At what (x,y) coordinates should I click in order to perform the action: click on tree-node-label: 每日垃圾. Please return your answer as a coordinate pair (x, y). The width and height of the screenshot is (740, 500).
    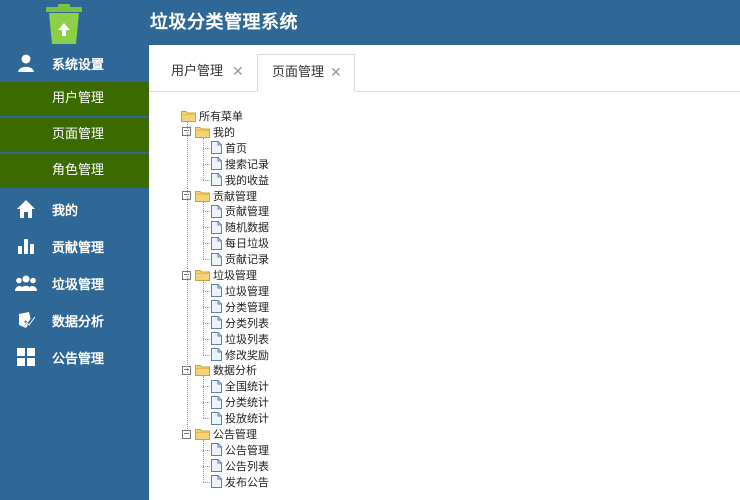
    Looking at the image, I should click on (247, 244).